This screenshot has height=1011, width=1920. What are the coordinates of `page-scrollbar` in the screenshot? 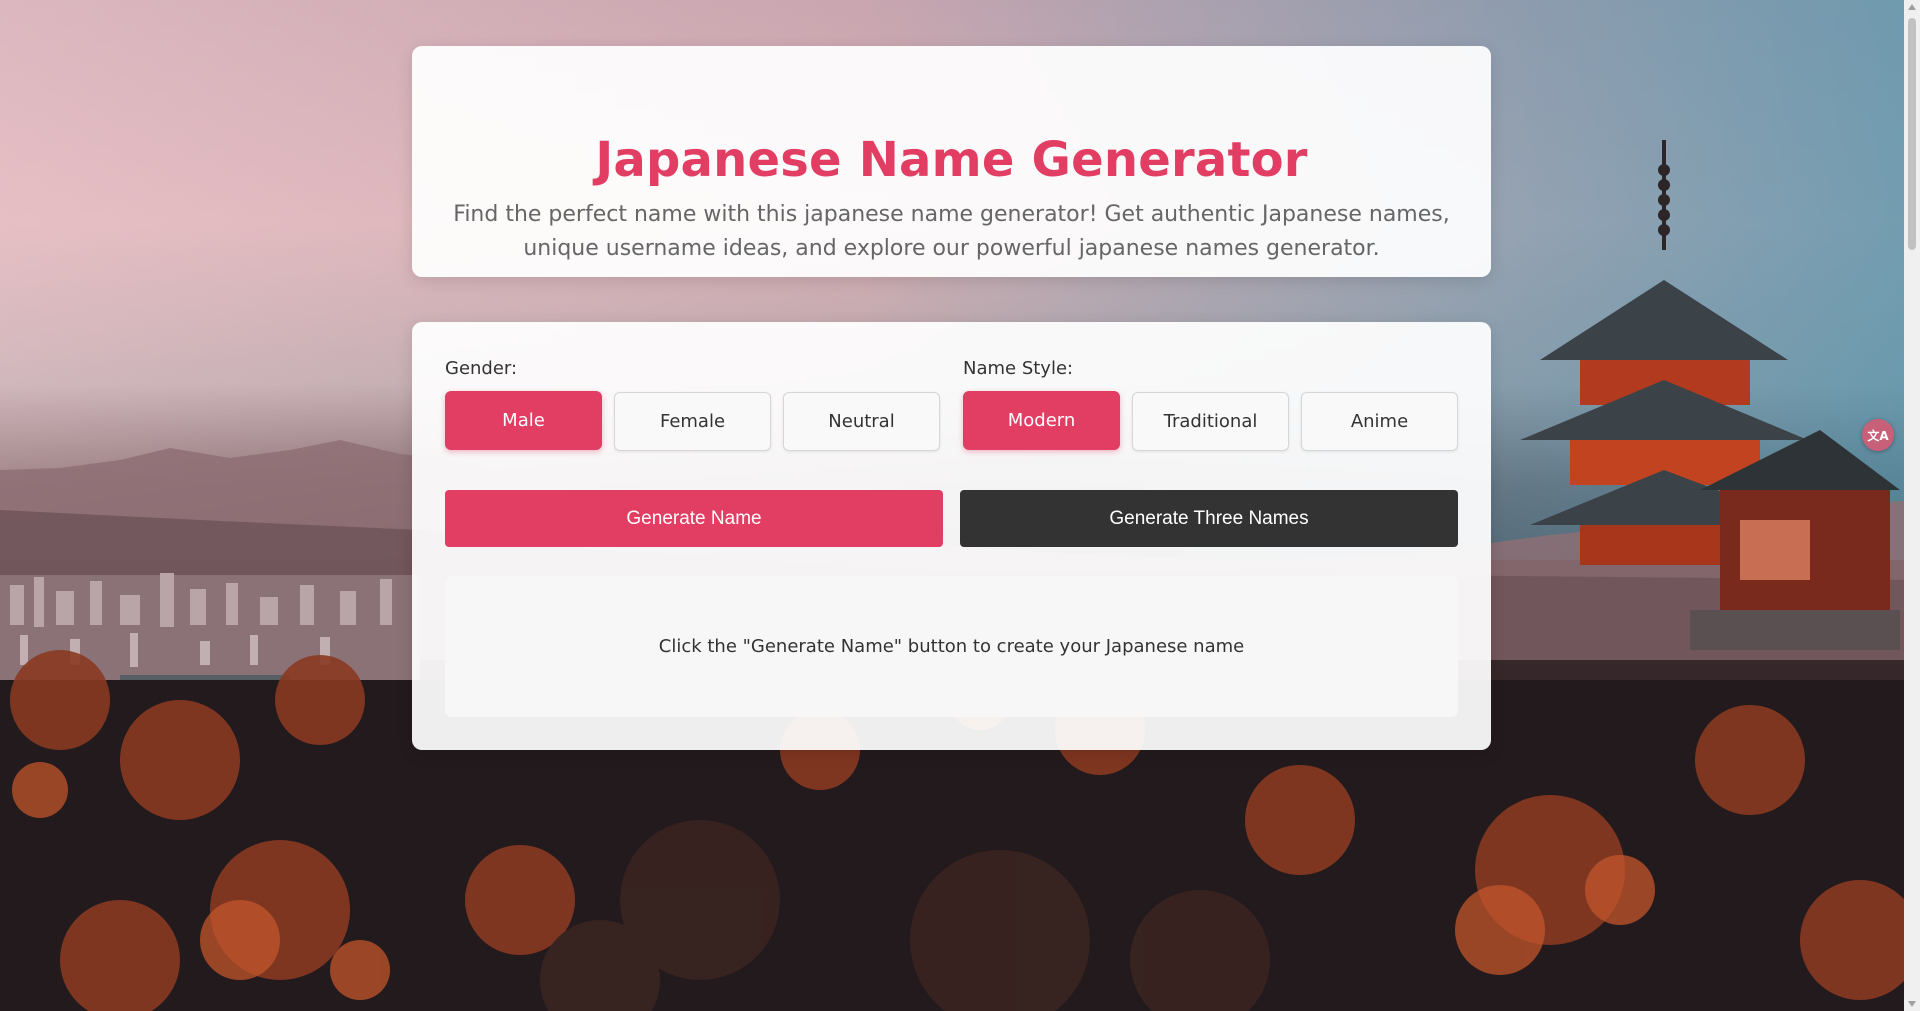 It's located at (1912, 505).